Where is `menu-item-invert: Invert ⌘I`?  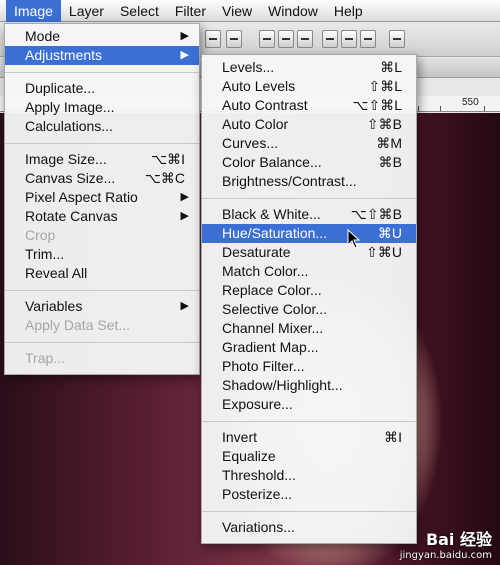 menu-item-invert: Invert ⌘I is located at coordinates (309, 437).